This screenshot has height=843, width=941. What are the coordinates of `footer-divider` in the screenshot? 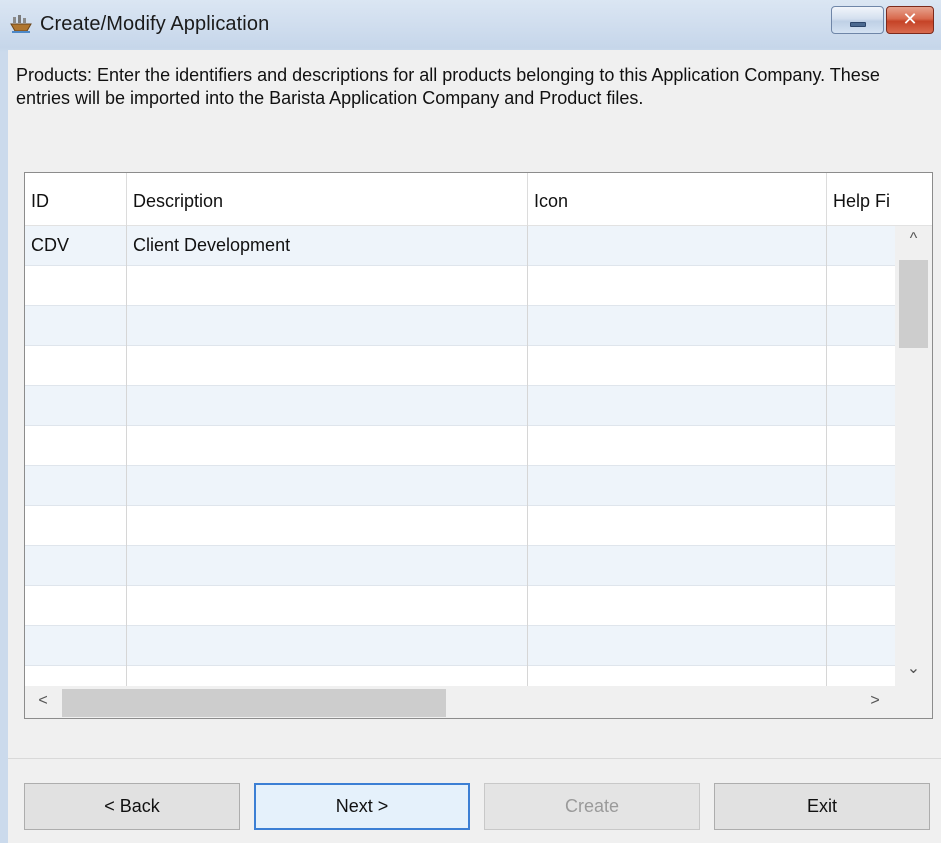 It's located at (474, 758).